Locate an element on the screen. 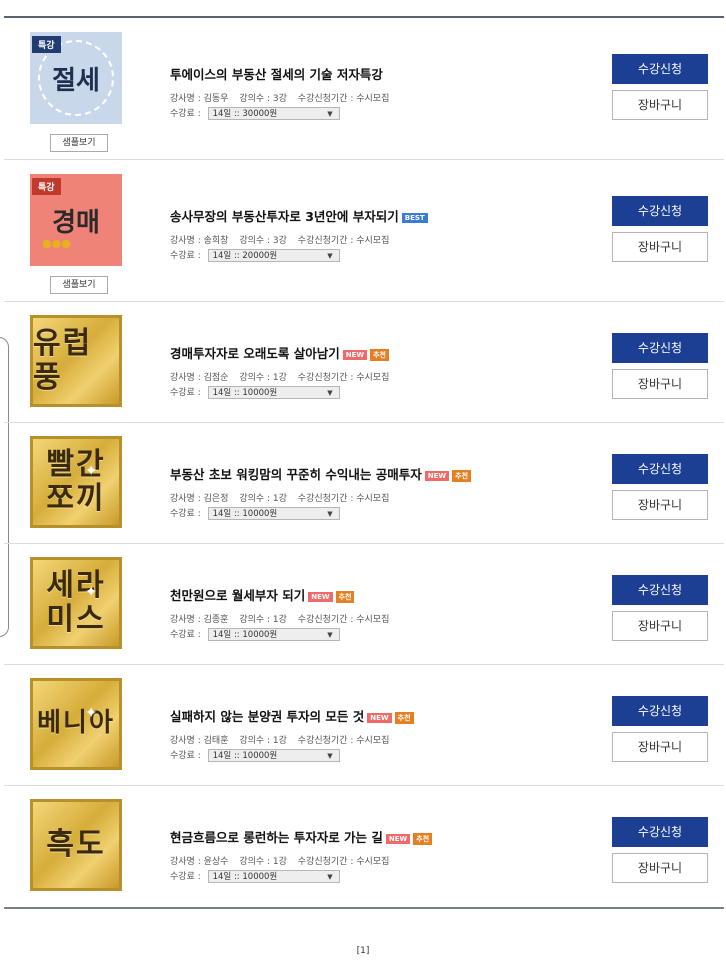 The image size is (726, 960). course-title: 천만원으로 월세부자 되기 NEW 추천 is located at coordinates (262, 594).